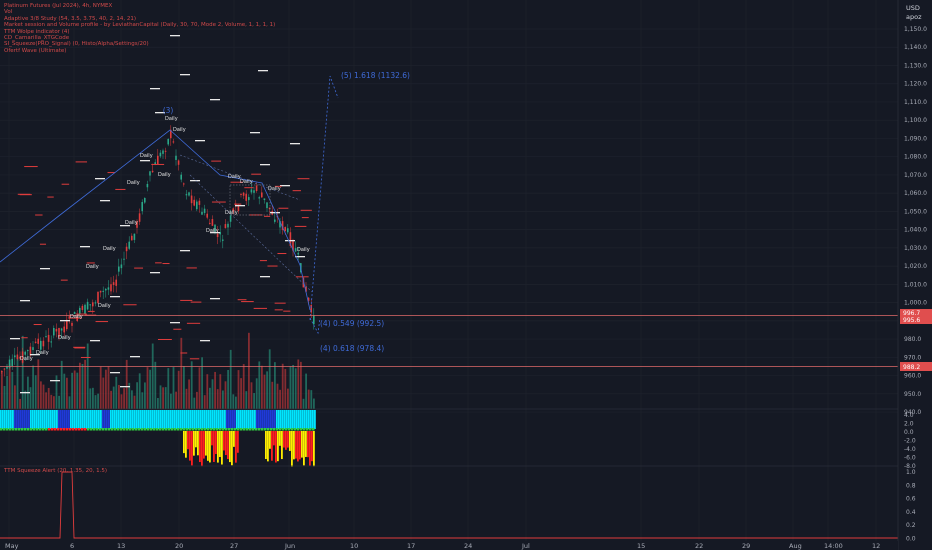  Describe the element at coordinates (375, 75) in the screenshot. I see `fib-target-label: (5) 1.618 (1132.6)` at that location.